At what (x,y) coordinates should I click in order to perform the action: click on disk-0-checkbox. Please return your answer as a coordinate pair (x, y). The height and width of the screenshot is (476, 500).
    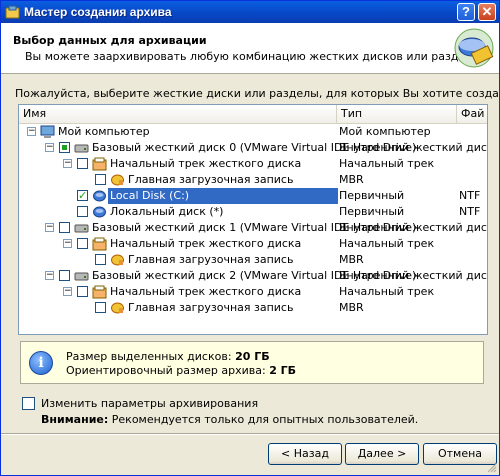
    Looking at the image, I should click on (64, 147).